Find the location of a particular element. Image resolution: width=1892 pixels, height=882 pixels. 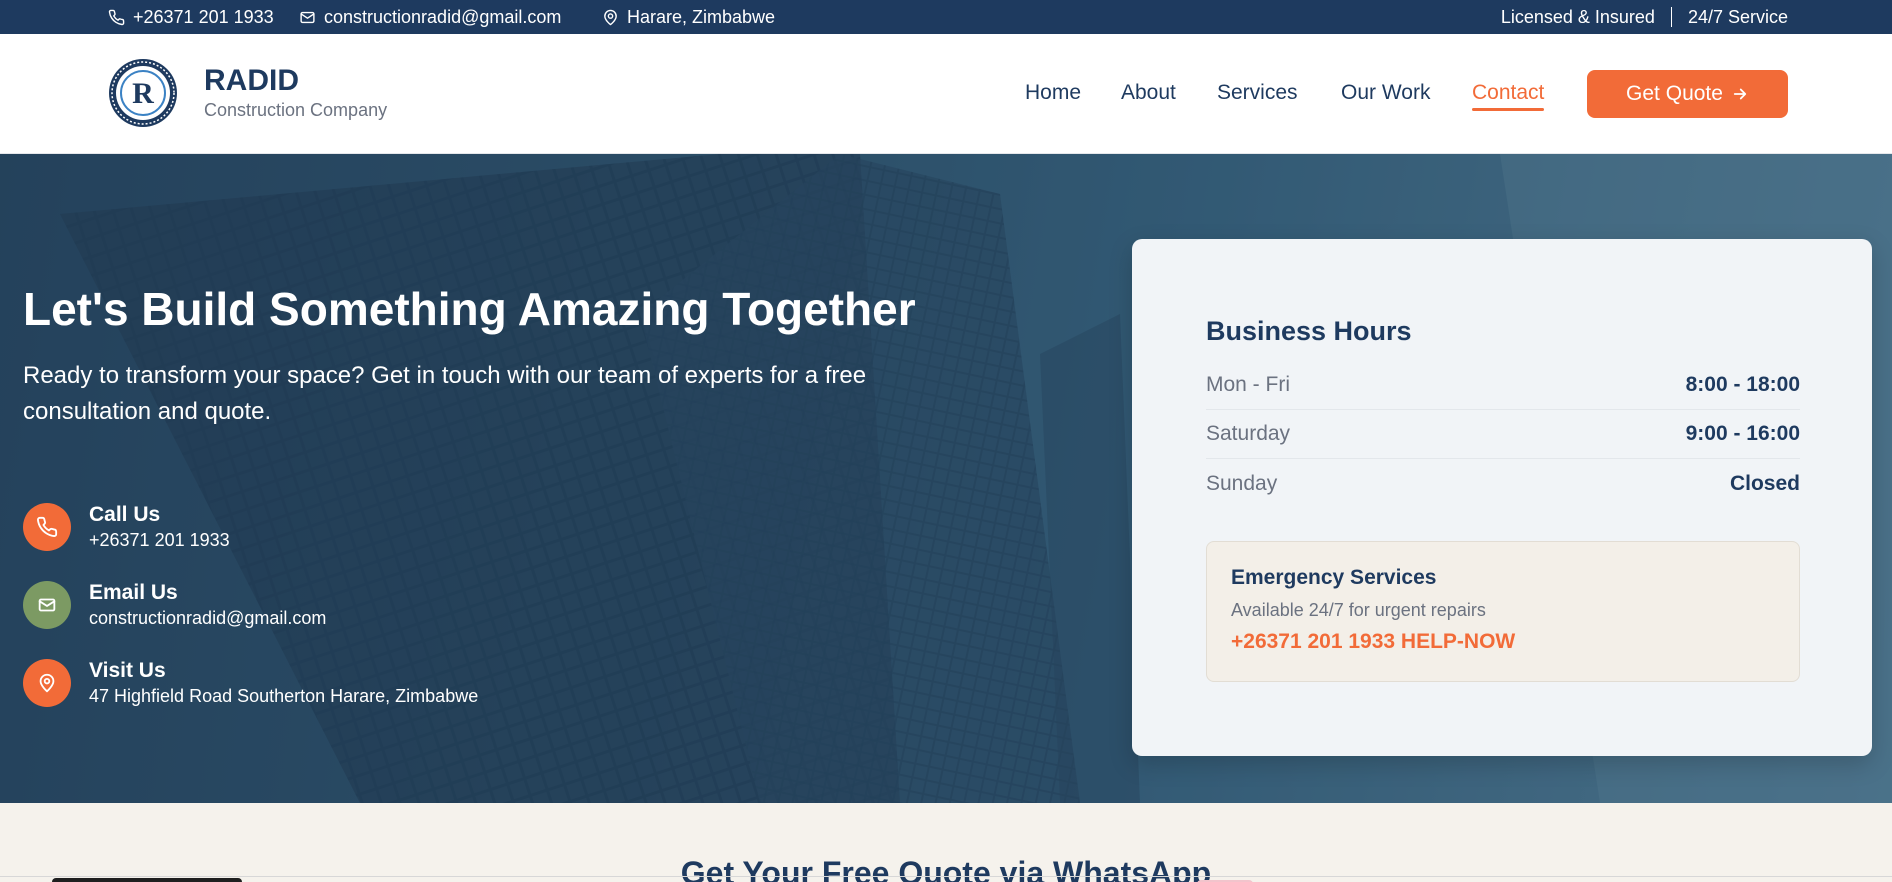

get-quote-label: Get Quote is located at coordinates (1674, 93).